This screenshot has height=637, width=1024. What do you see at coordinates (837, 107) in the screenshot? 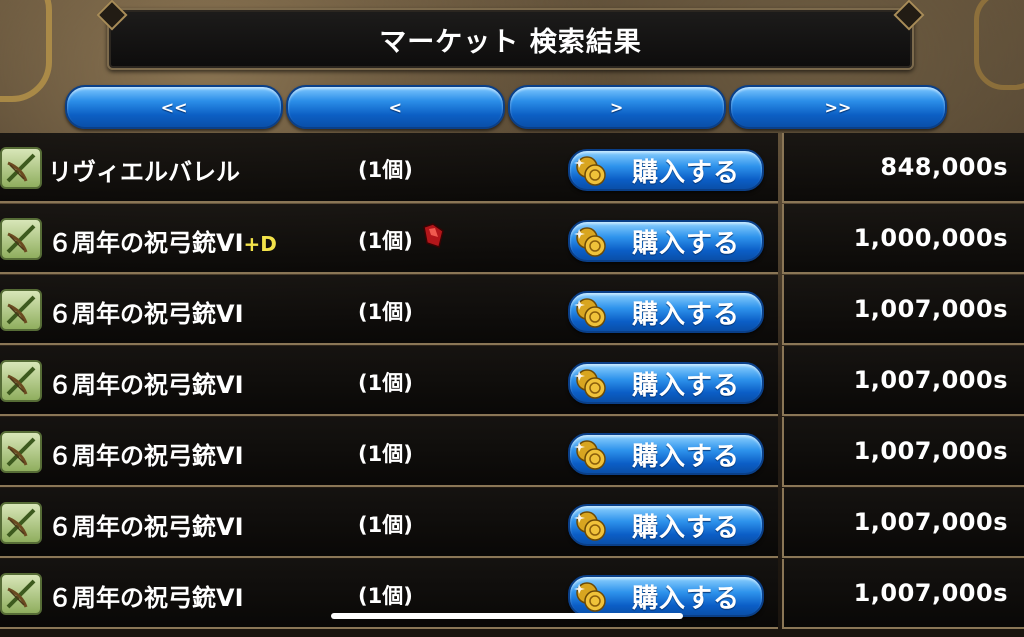
I see `last-page-button: >>` at bounding box center [837, 107].